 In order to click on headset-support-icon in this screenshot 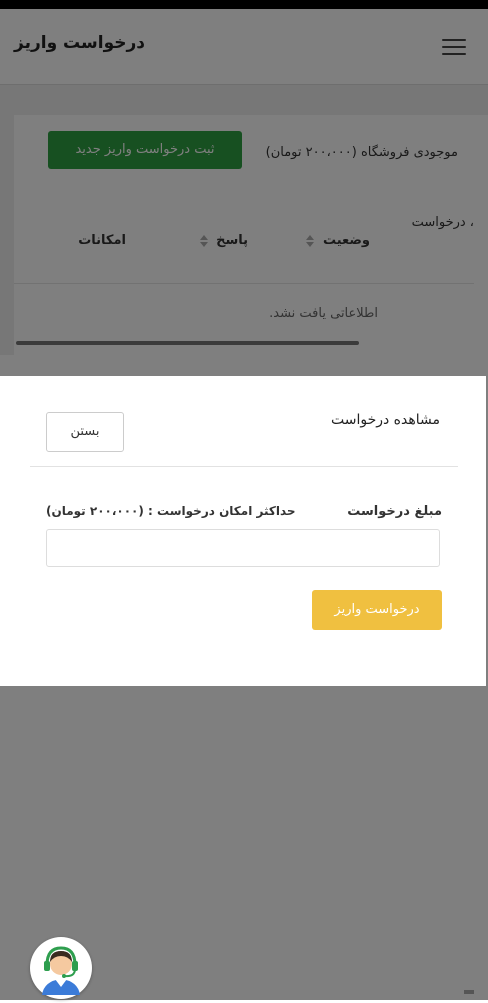, I will do `click(61, 968)`.